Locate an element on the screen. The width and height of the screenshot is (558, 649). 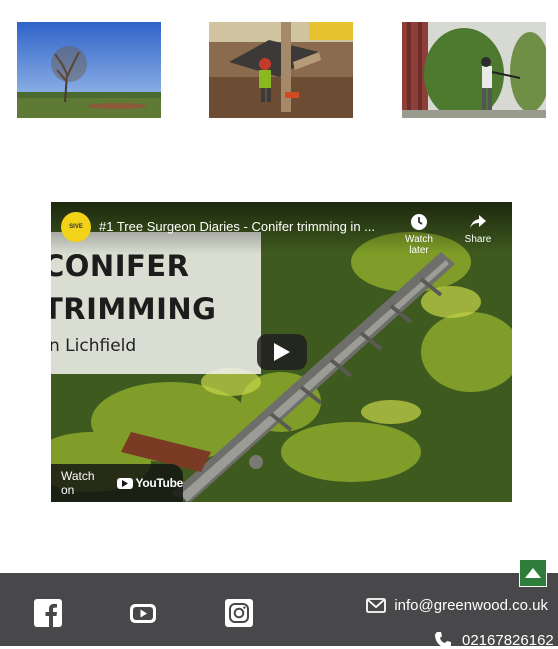
play-icon is located at coordinates (282, 352).